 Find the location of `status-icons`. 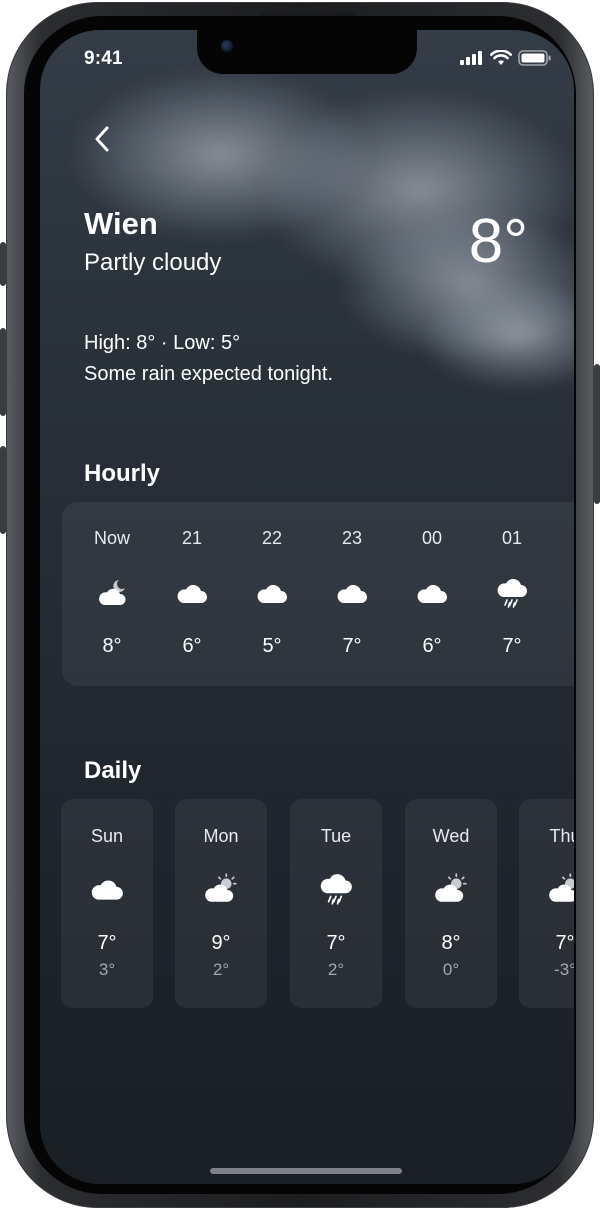

status-icons is located at coordinates (506, 58).